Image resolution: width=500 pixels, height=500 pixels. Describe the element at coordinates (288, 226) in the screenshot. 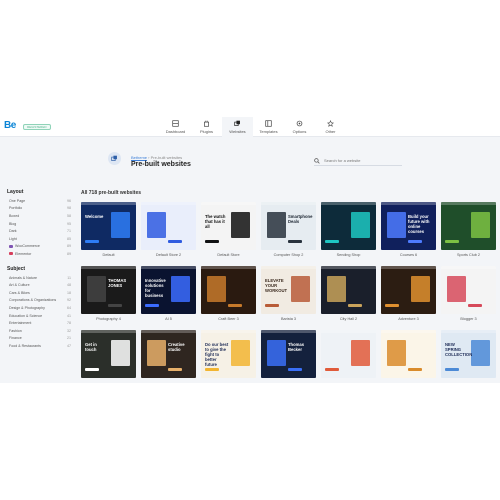

I see `website-thumbnail: Smartphone Deals` at that location.